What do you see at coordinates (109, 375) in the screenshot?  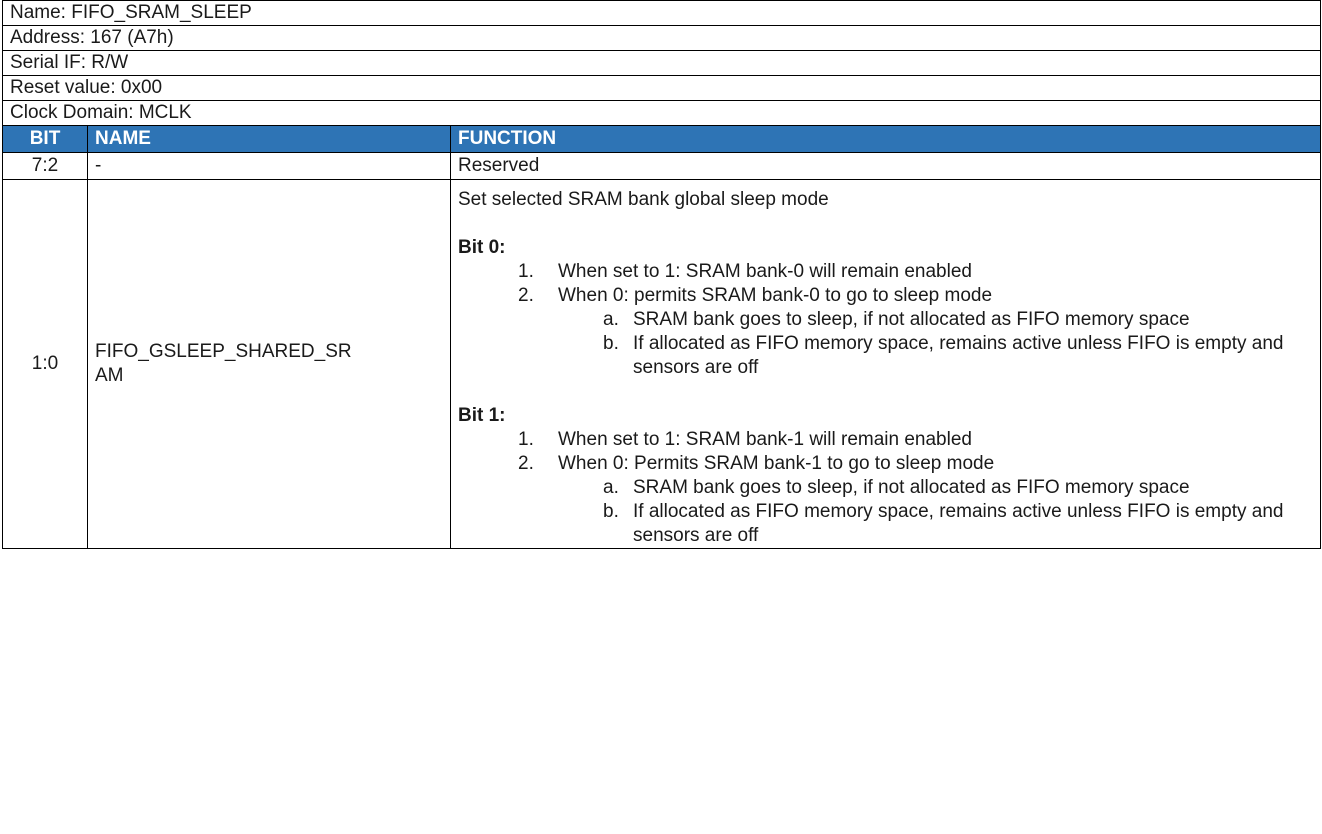 I see `name-line: AM` at bounding box center [109, 375].